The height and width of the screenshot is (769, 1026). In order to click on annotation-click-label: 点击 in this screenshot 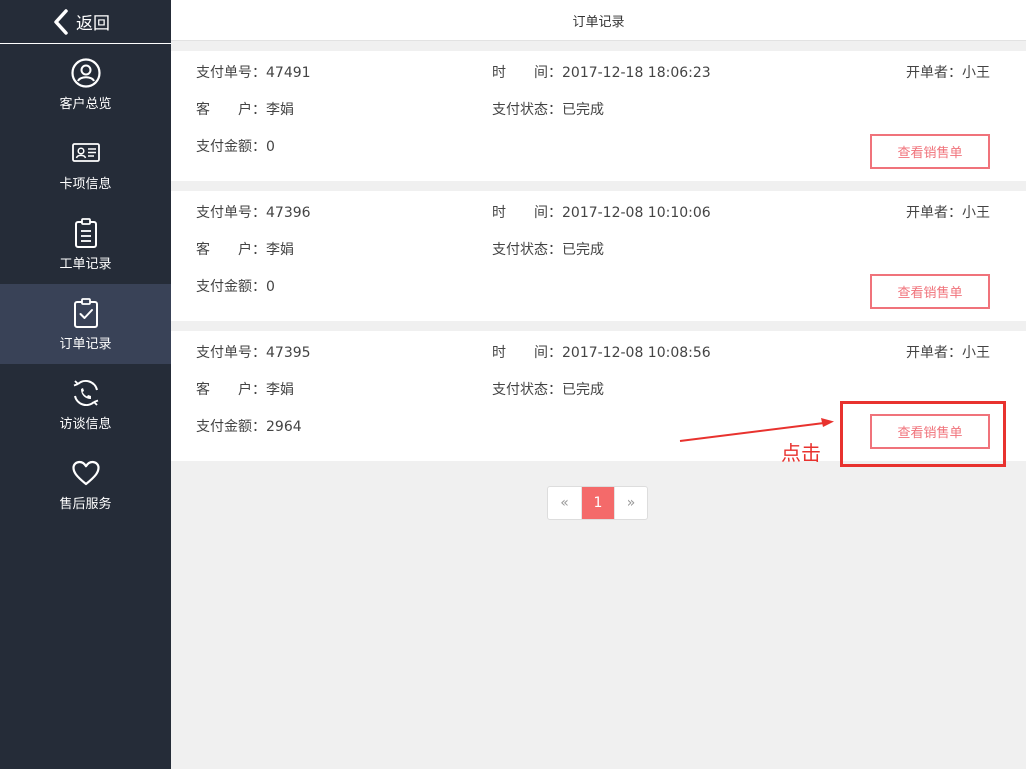, I will do `click(801, 453)`.